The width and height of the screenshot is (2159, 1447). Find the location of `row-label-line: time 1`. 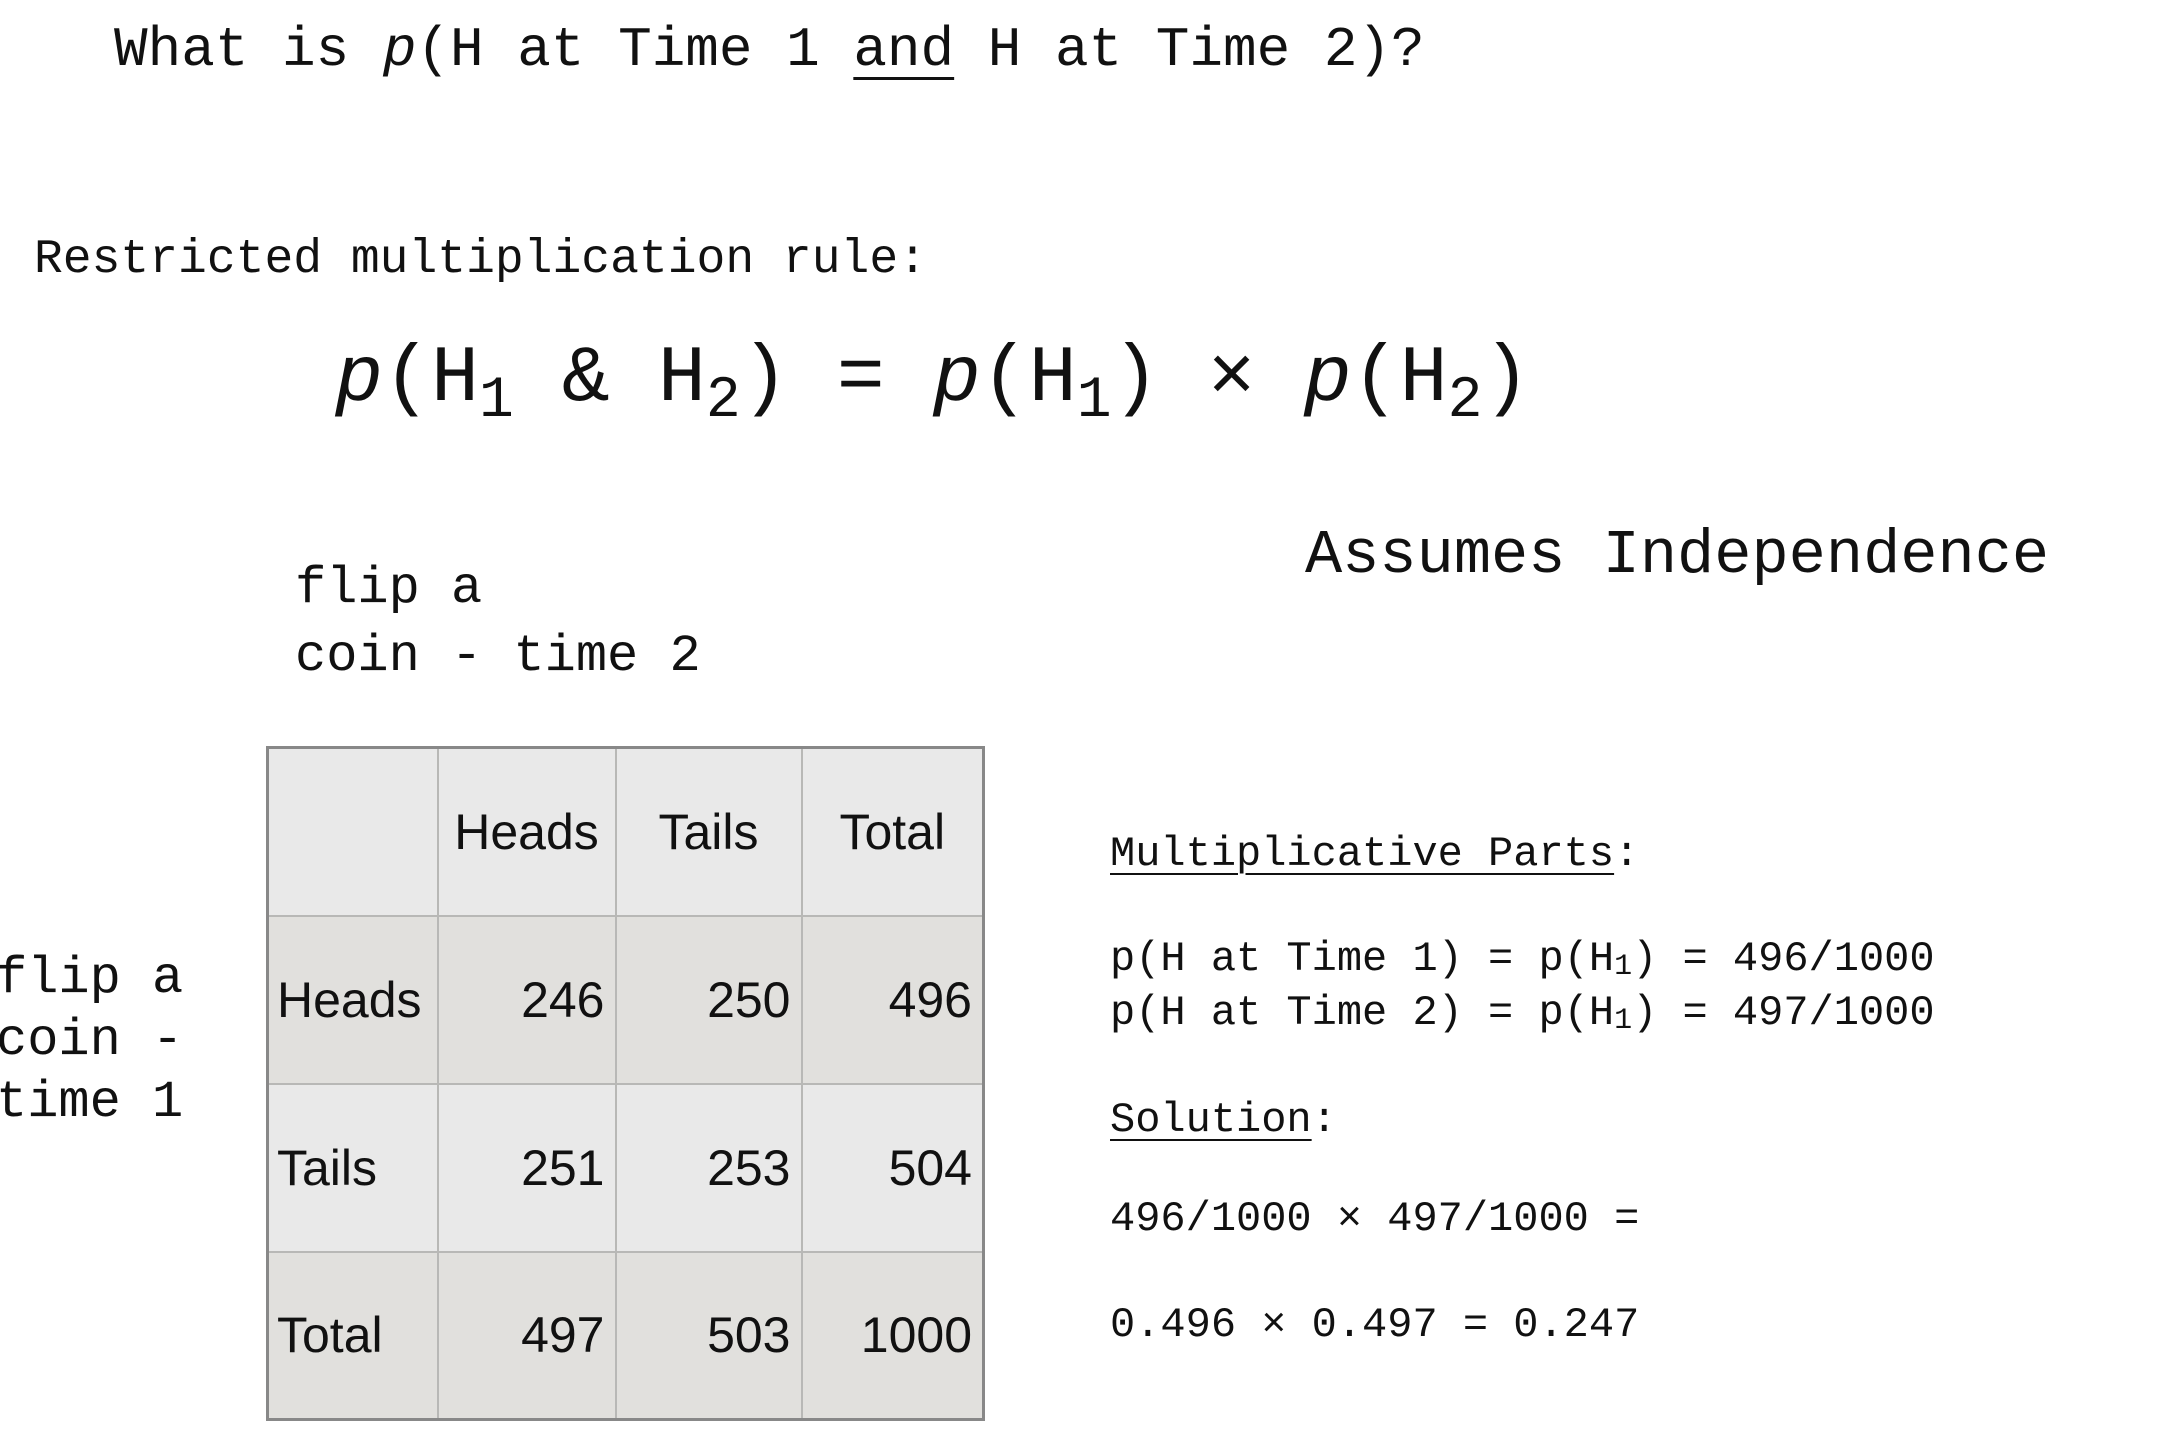

row-label-line: time 1 is located at coordinates (92, 1102).